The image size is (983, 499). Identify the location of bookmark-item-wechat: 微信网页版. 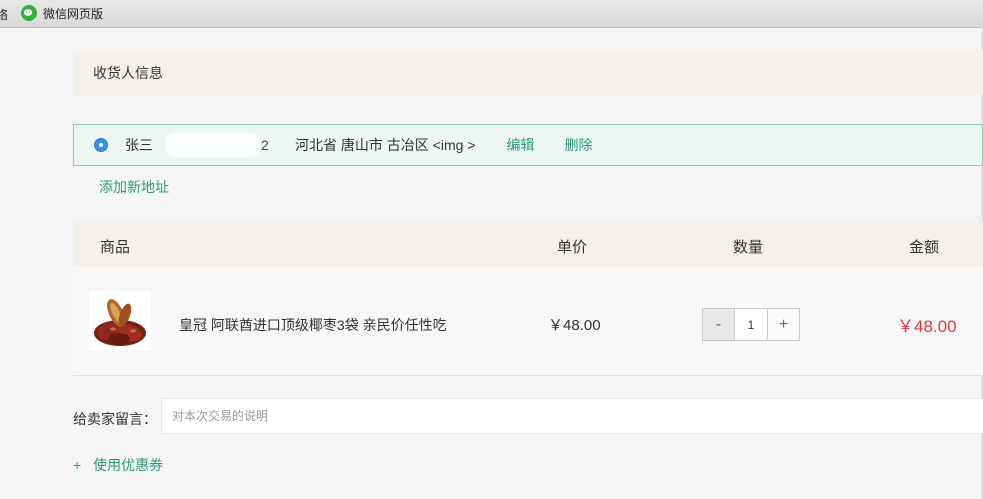
(62, 13).